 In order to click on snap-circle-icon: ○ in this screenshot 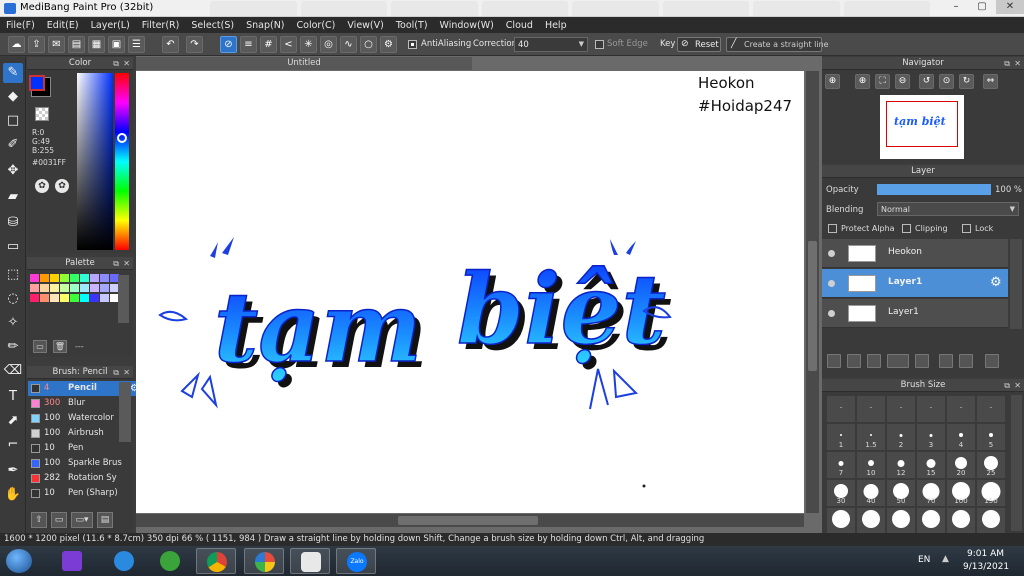, I will do `click(368, 44)`.